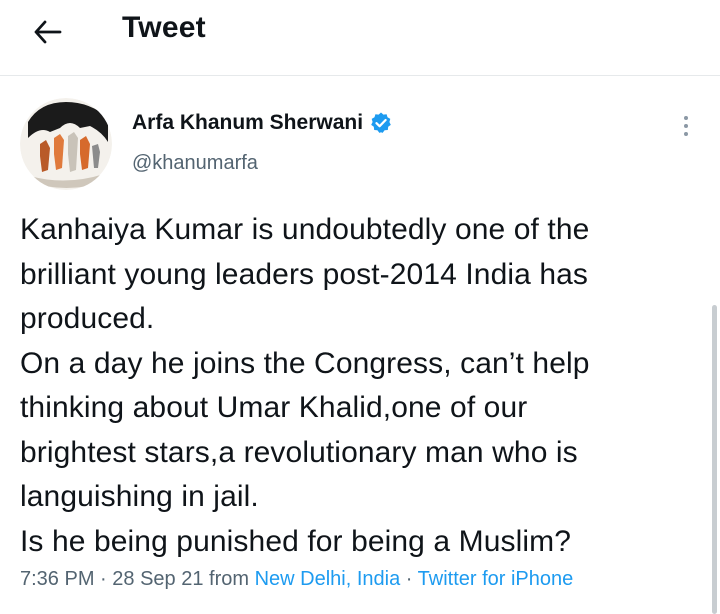 Image resolution: width=720 pixels, height=614 pixels. What do you see at coordinates (247, 123) in the screenshot?
I see `author-name: Arfa Khanum Sherwani` at bounding box center [247, 123].